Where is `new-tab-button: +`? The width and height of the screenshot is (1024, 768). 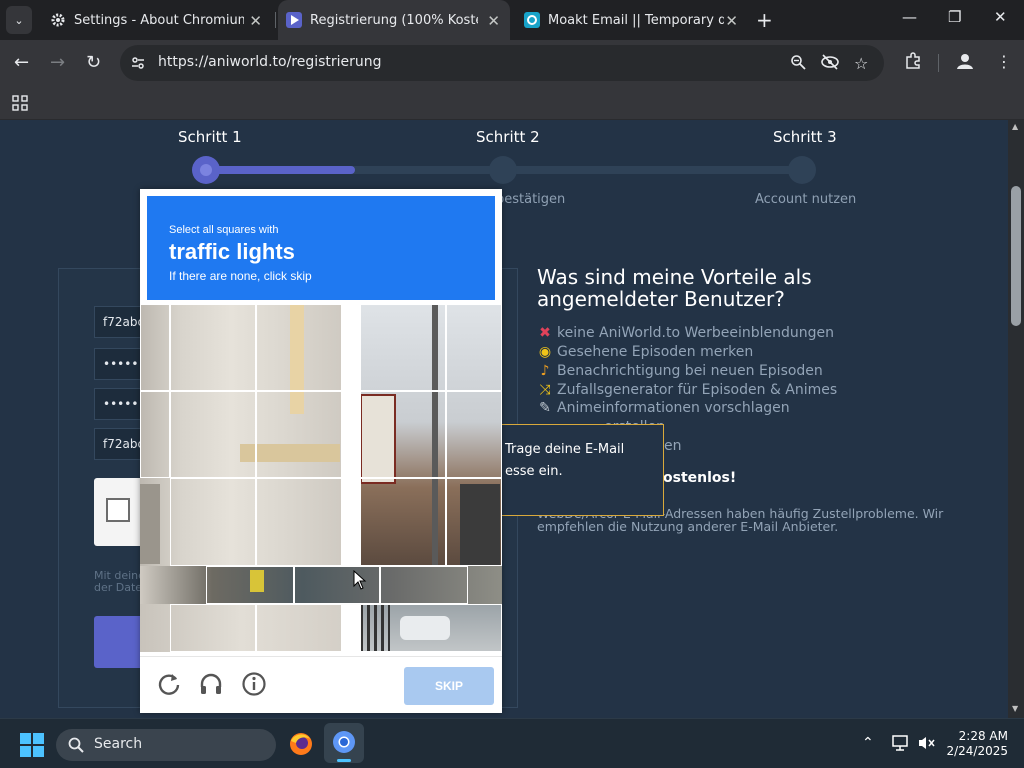
new-tab-button: + is located at coordinates (764, 20).